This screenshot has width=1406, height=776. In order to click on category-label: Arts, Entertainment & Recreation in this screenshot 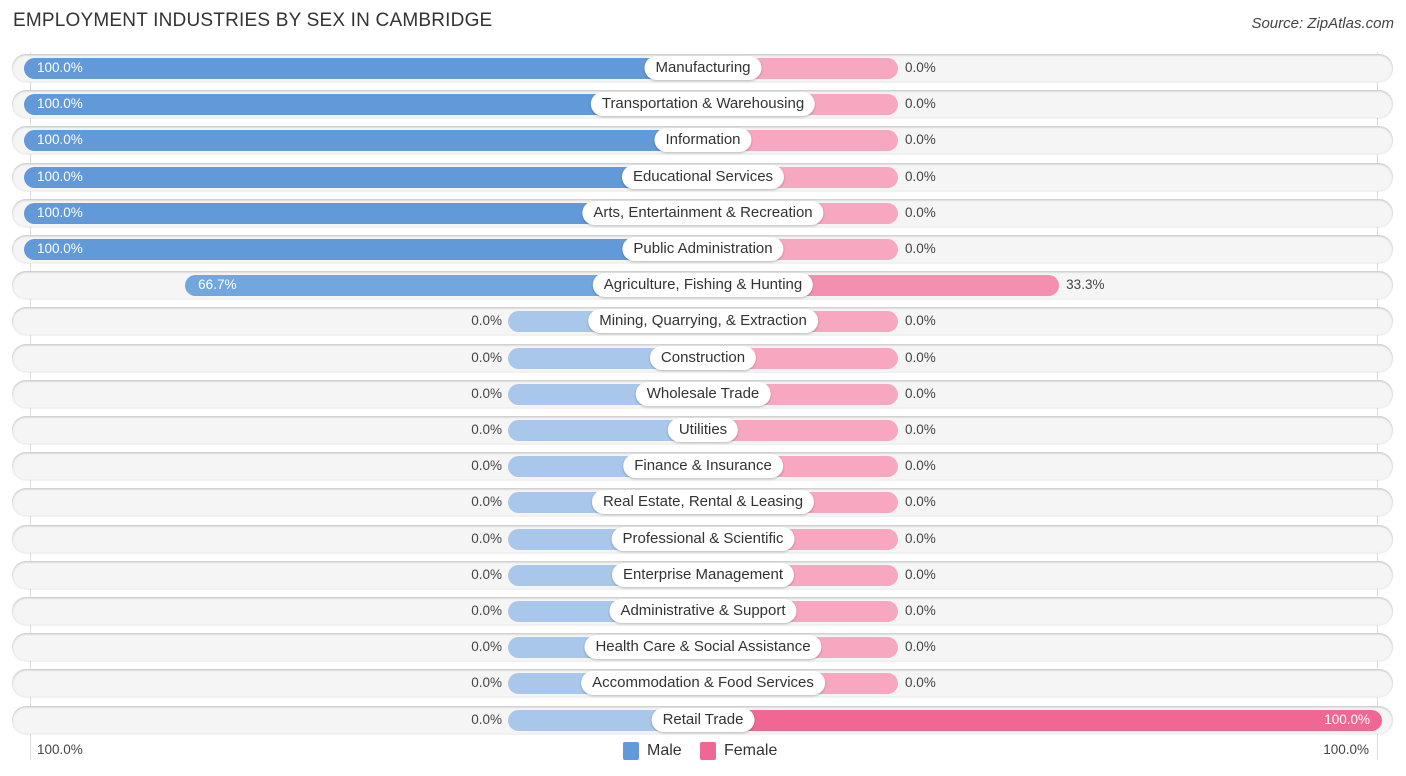, I will do `click(703, 212)`.